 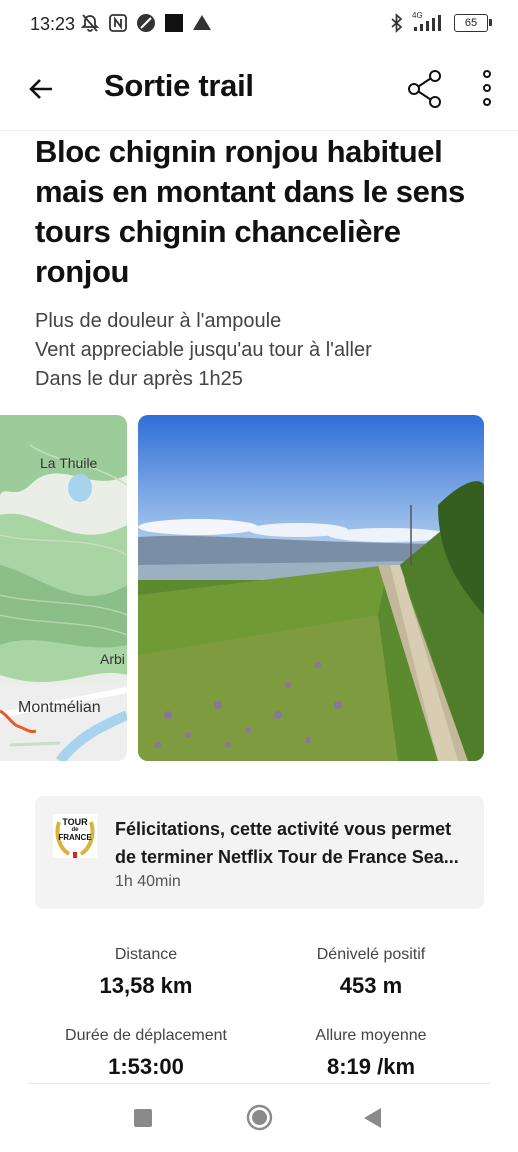 I want to click on stat-label: Allure moyenne, so click(x=371, y=1035).